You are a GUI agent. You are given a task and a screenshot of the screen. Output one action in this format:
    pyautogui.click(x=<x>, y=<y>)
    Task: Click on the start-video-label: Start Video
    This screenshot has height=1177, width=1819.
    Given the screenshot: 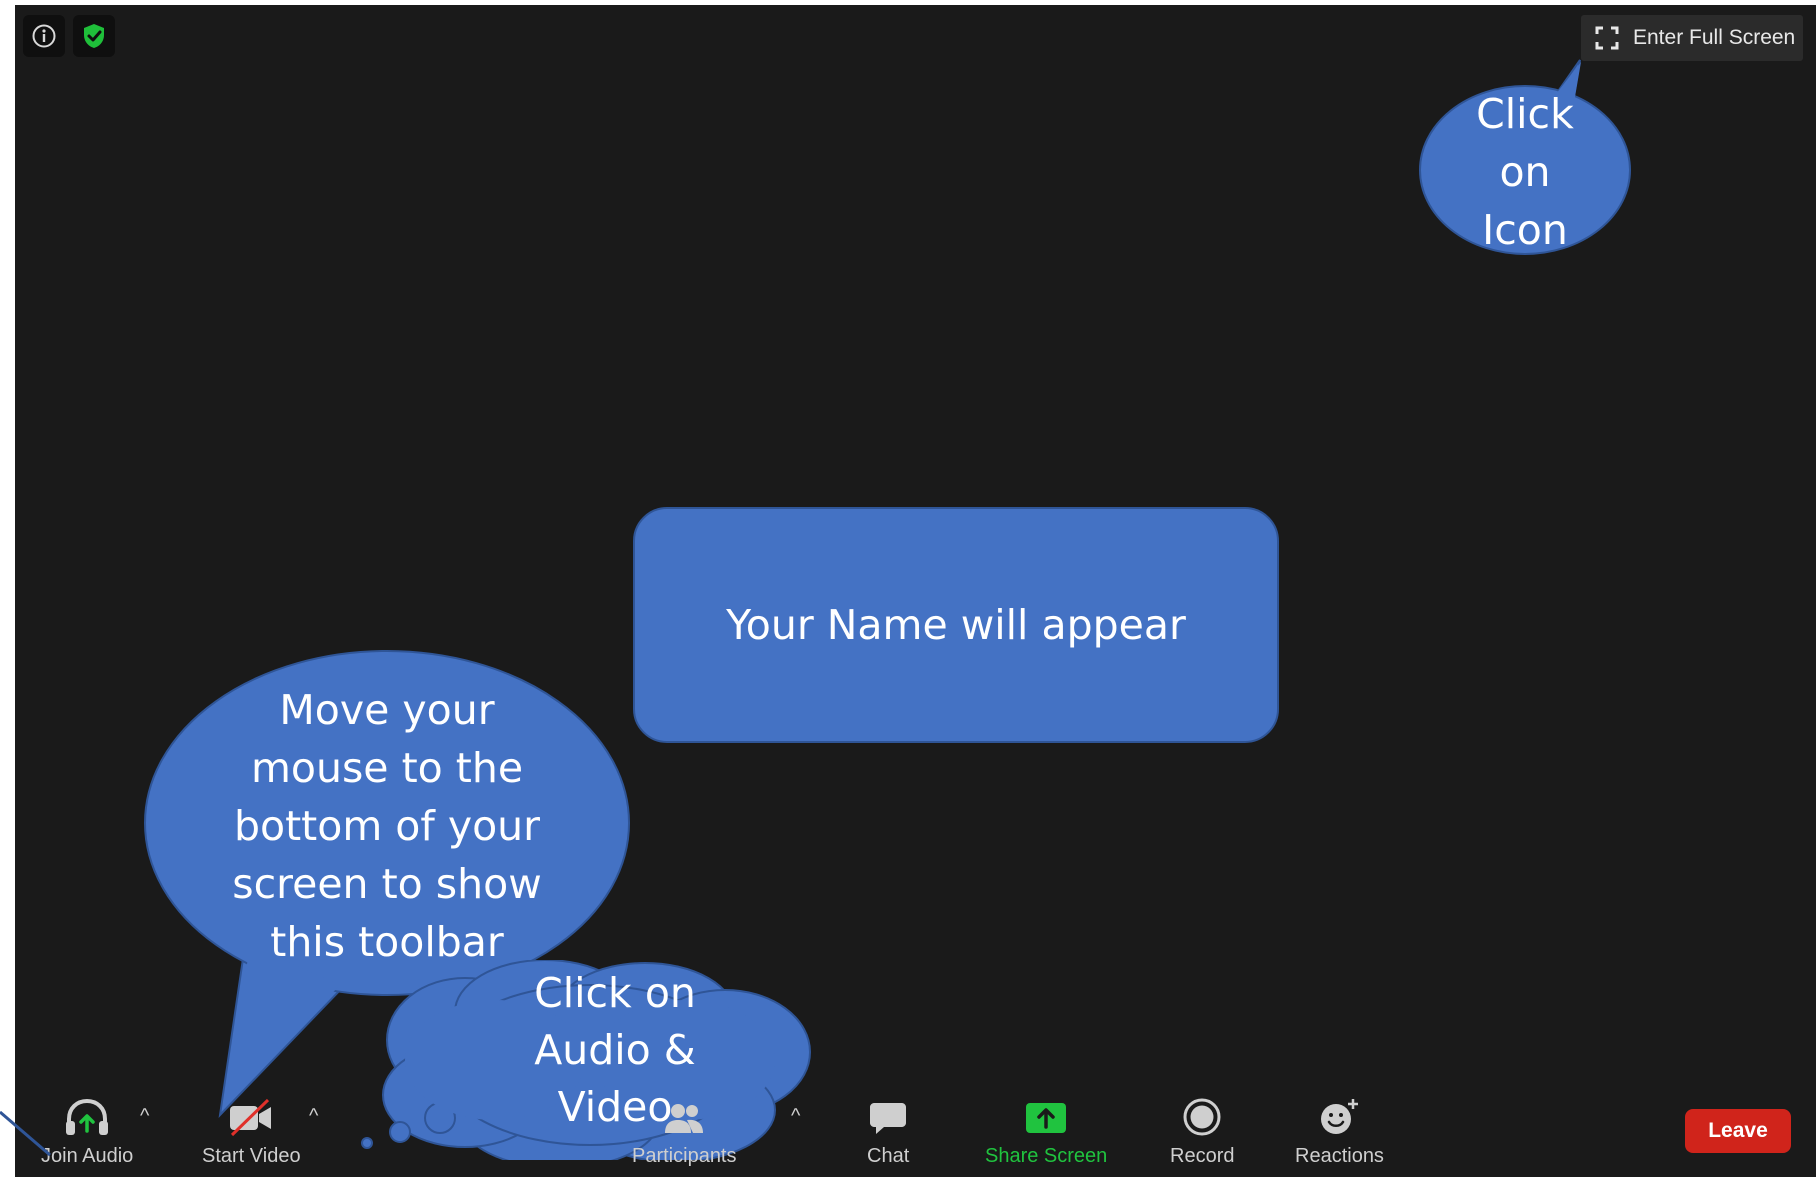 What is the action you would take?
    pyautogui.click(x=251, y=1156)
    